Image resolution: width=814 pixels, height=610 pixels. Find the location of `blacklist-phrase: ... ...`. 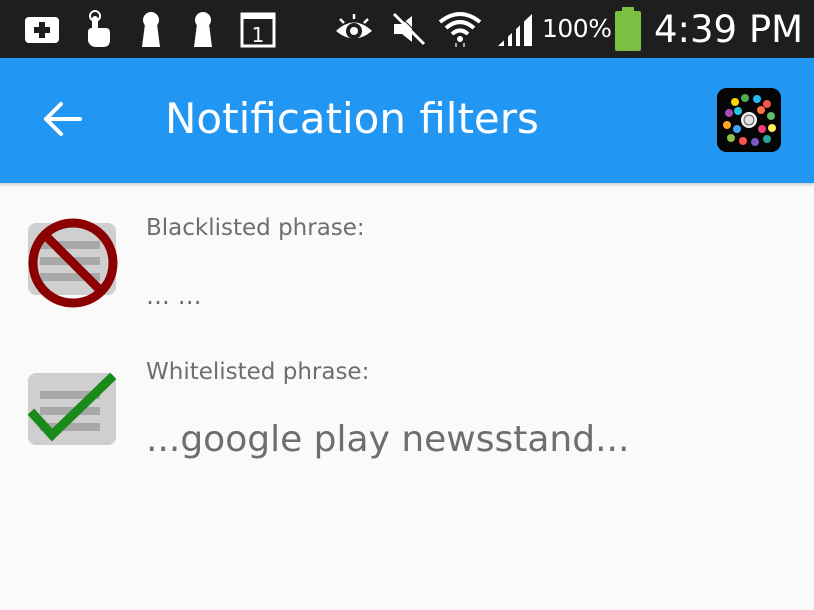

blacklist-phrase: ... ... is located at coordinates (174, 295).